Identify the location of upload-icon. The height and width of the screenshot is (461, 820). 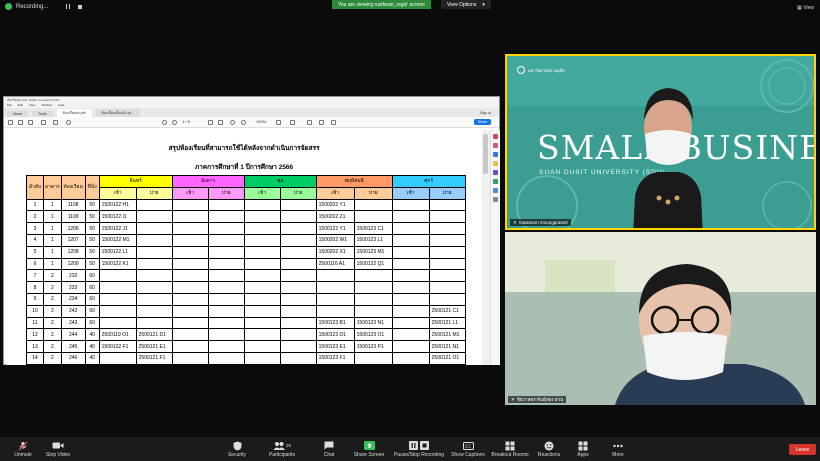
(20, 122).